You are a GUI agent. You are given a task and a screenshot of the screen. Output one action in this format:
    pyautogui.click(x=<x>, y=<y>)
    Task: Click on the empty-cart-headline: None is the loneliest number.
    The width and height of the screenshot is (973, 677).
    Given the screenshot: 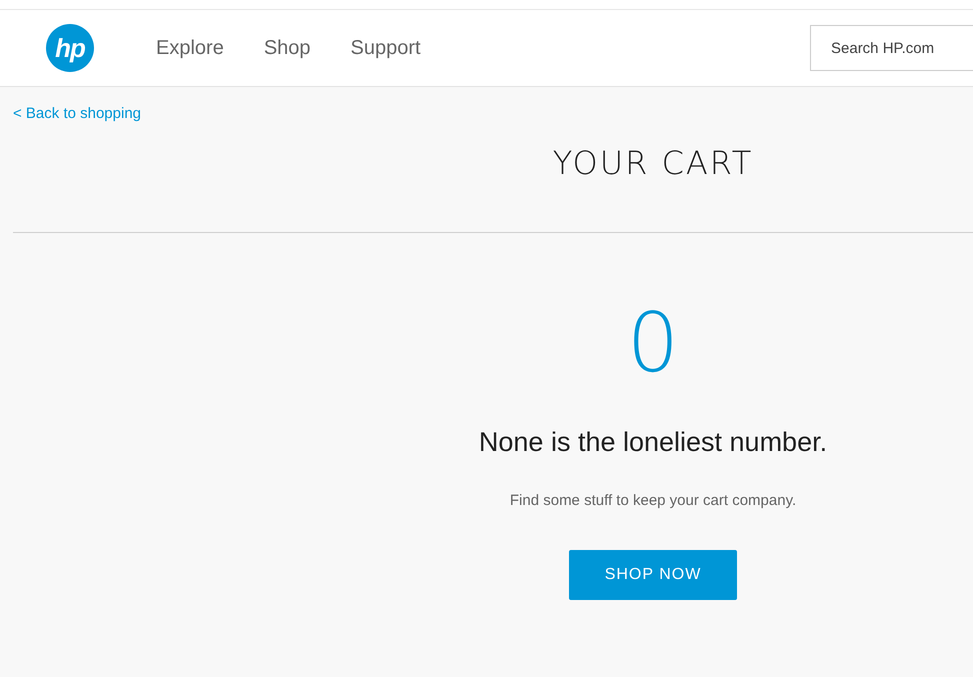 What is the action you would take?
    pyautogui.click(x=653, y=442)
    